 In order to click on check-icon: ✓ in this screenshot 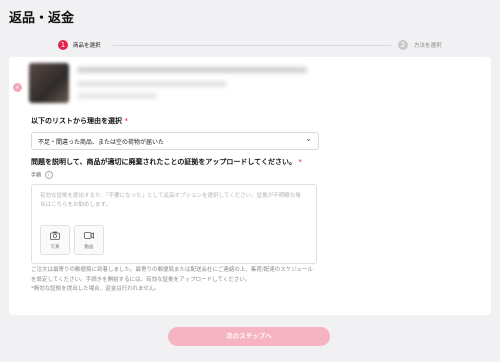, I will do `click(17, 87)`.